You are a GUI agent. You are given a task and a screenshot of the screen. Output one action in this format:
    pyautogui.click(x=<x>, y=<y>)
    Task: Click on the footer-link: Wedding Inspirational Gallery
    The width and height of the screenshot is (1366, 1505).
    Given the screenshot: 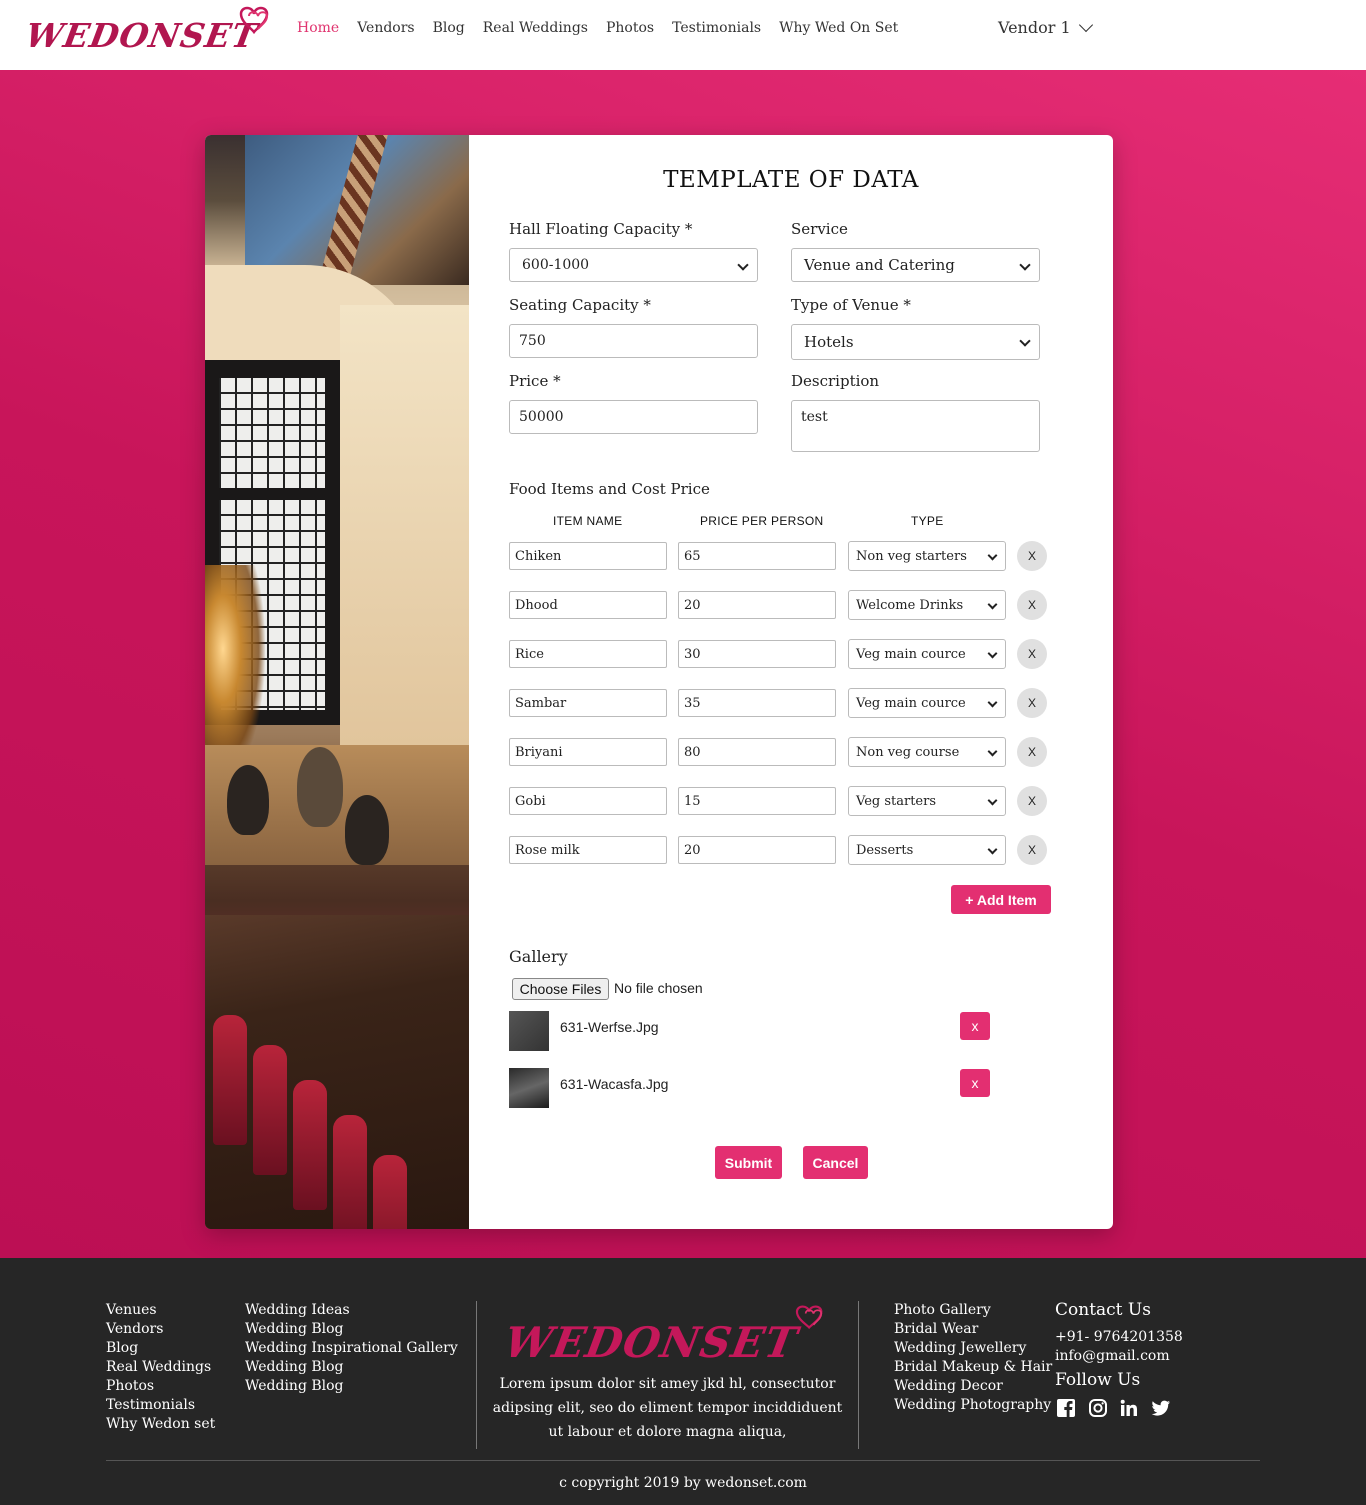 What is the action you would take?
    pyautogui.click(x=351, y=1348)
    